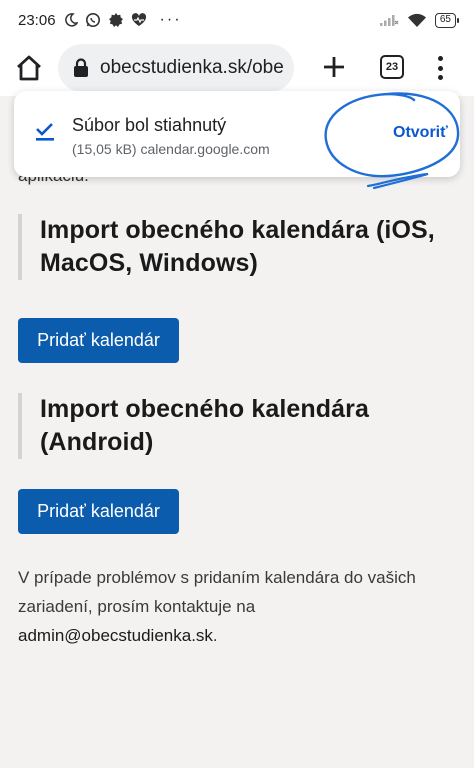  What do you see at coordinates (115, 635) in the screenshot?
I see `contact-email-link: admin@obecstudienka.sk` at bounding box center [115, 635].